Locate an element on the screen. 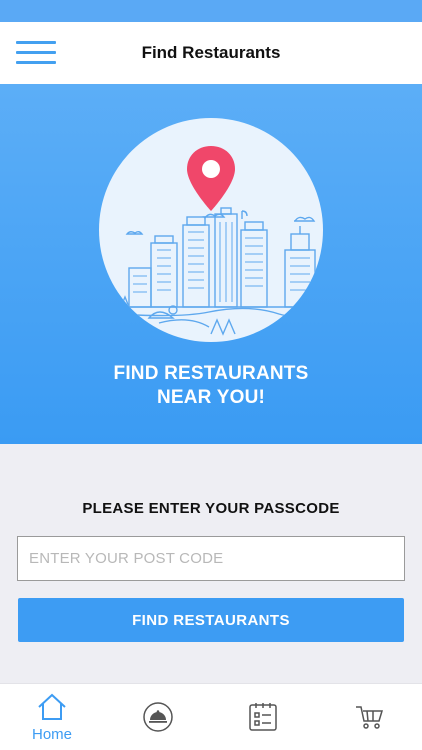 This screenshot has width=422, height=750. hero-heading: FIND RESTAURANTS NEAR YOU! is located at coordinates (211, 386).